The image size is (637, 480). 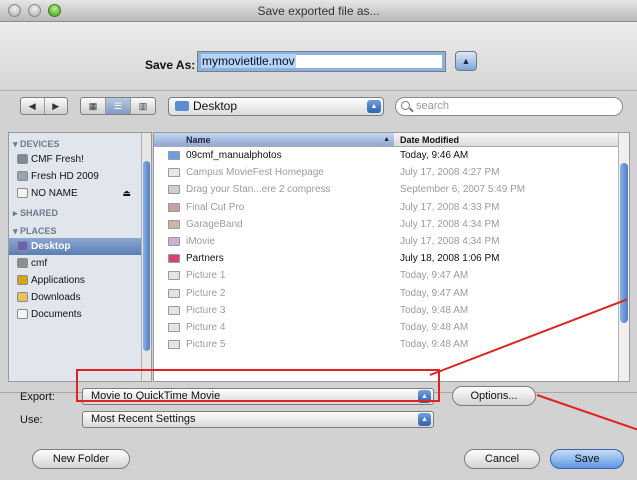 I want to click on sidebar-item-desktop: Desktop, so click(x=80, y=246).